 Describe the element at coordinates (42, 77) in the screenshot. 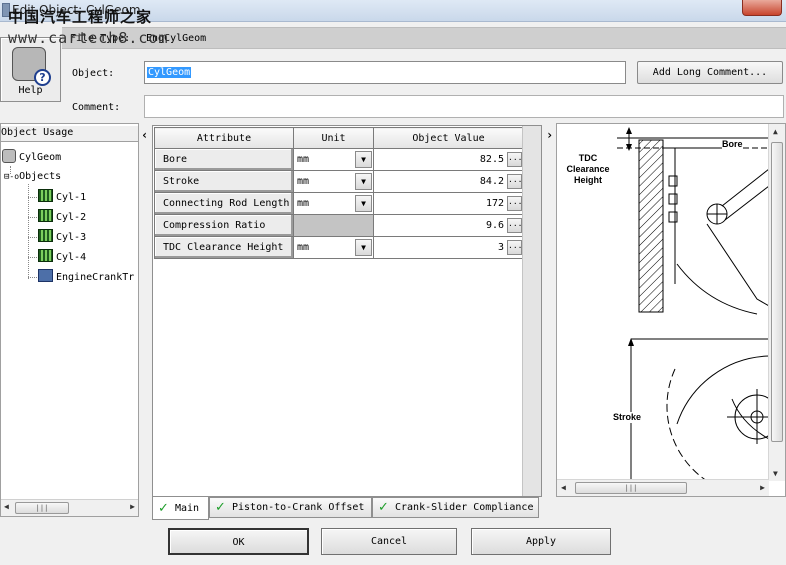

I see `question-mark-icon: ?` at that location.